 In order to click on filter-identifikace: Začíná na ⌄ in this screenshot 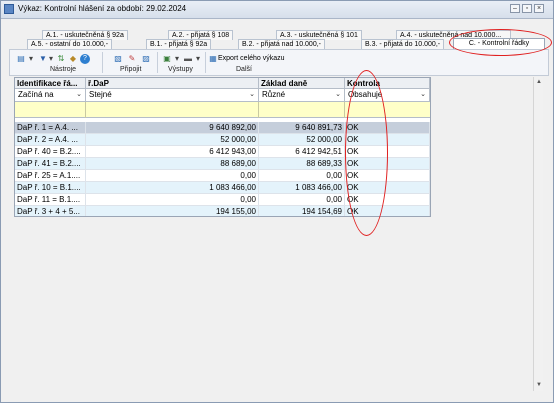, I will do `click(50, 95)`.